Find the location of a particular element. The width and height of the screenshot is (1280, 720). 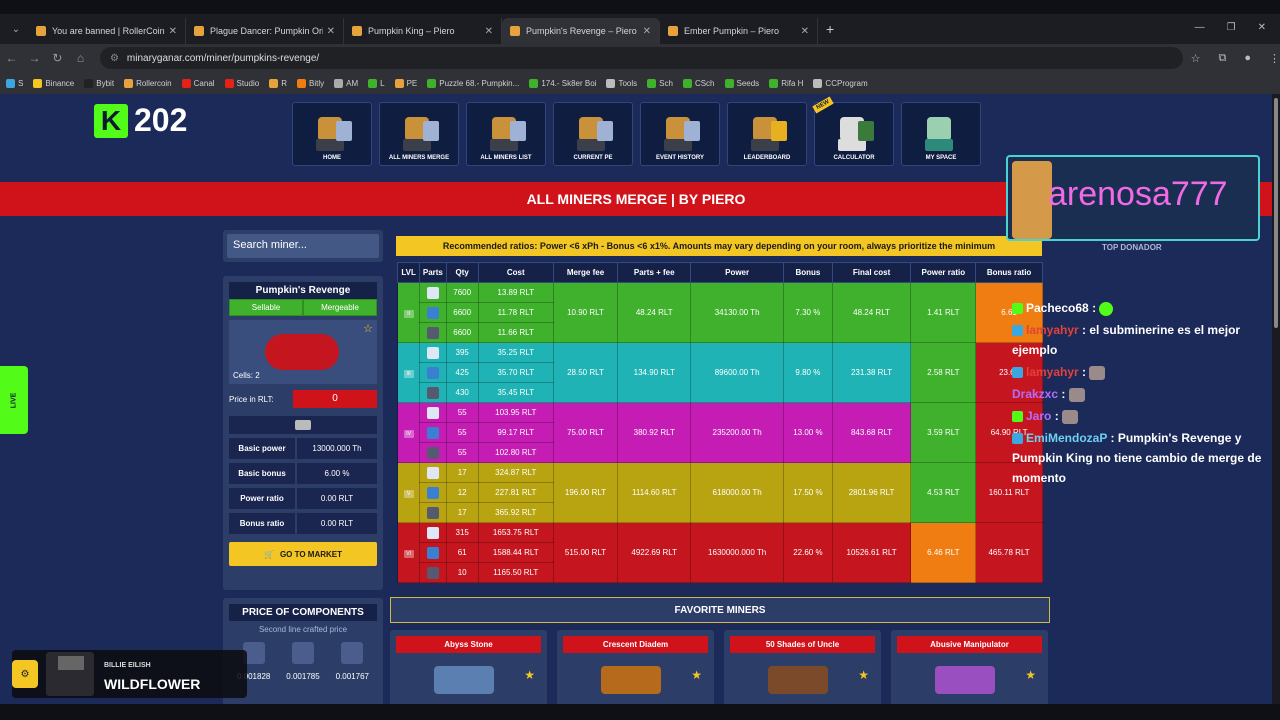

fan-part-icon is located at coordinates (432, 472).